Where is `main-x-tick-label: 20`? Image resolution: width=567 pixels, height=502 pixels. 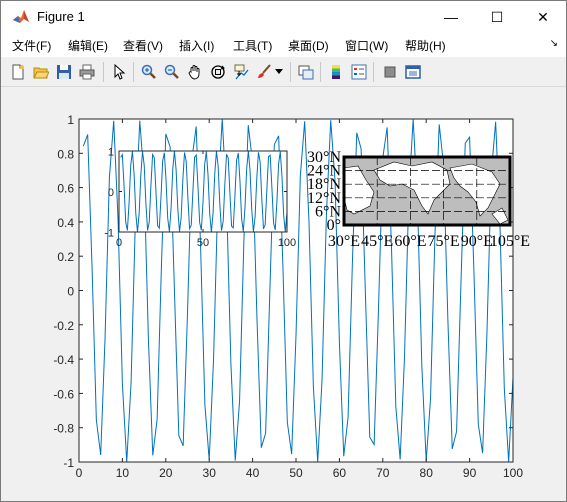
main-x-tick-label: 20 is located at coordinates (166, 473).